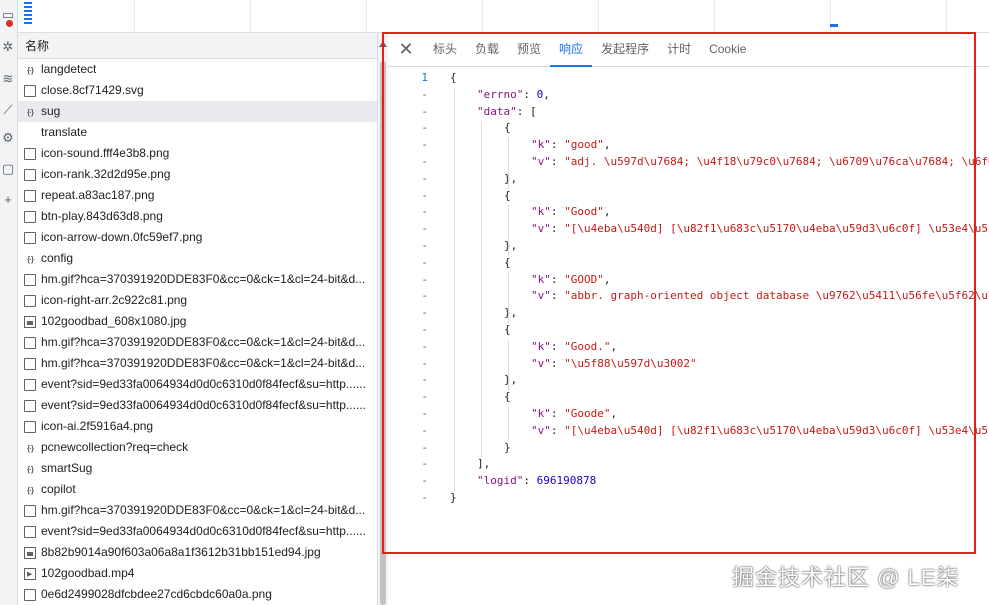 Image resolution: width=989 pixels, height=605 pixels. I want to click on request-row: icon-arrow-down.0fc59ef7.png, so click(197, 237).